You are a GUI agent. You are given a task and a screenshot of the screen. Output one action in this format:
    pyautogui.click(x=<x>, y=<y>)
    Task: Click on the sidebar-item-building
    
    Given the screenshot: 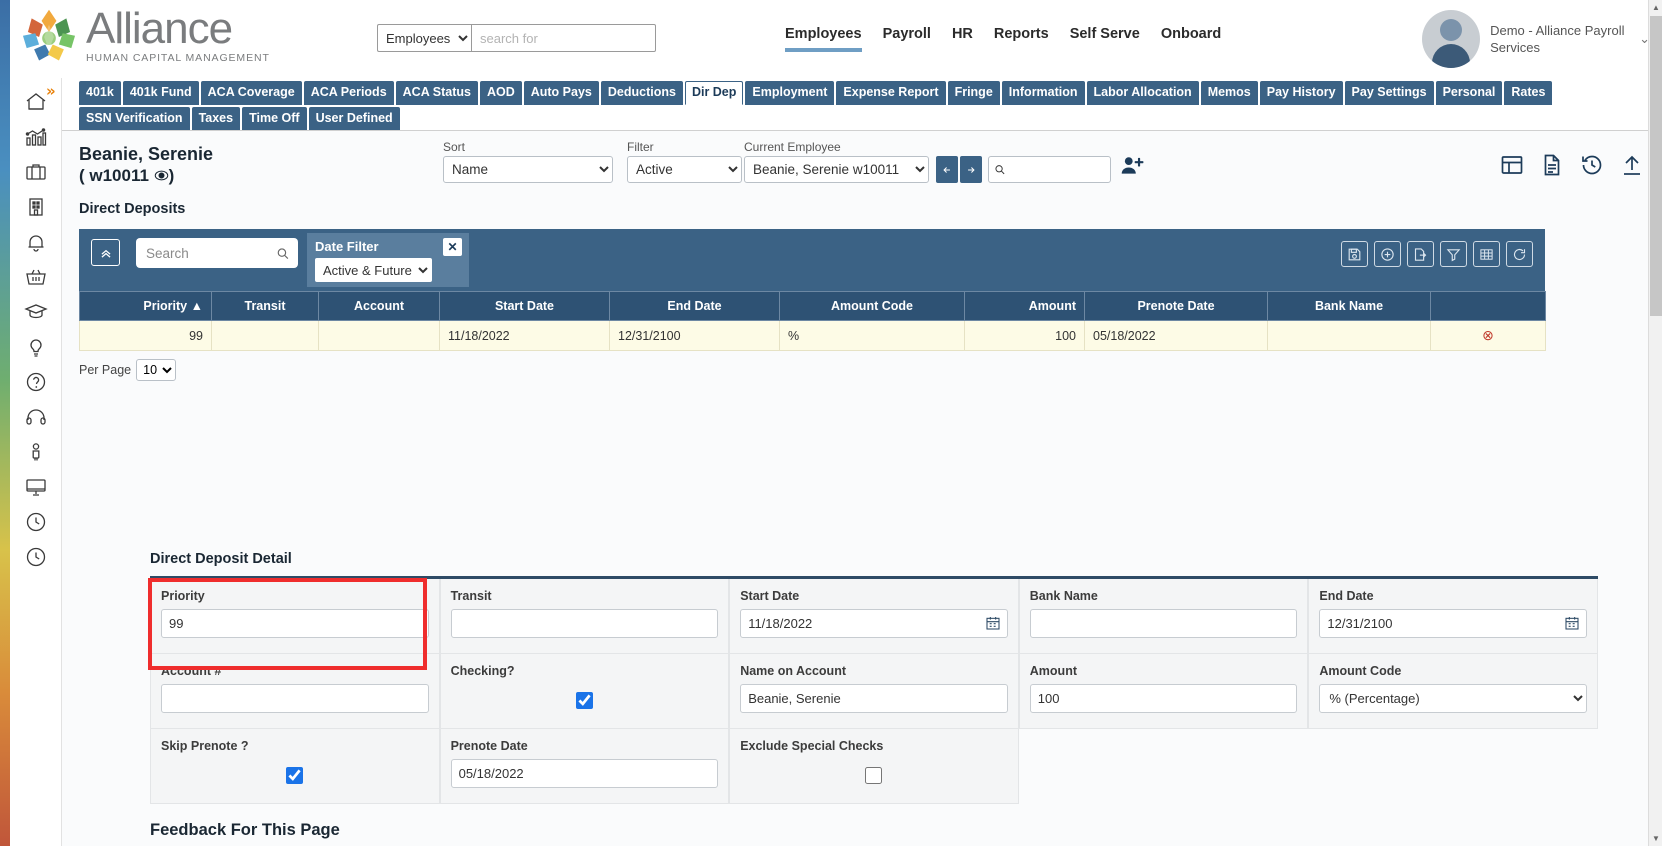 What is the action you would take?
    pyautogui.click(x=36, y=207)
    